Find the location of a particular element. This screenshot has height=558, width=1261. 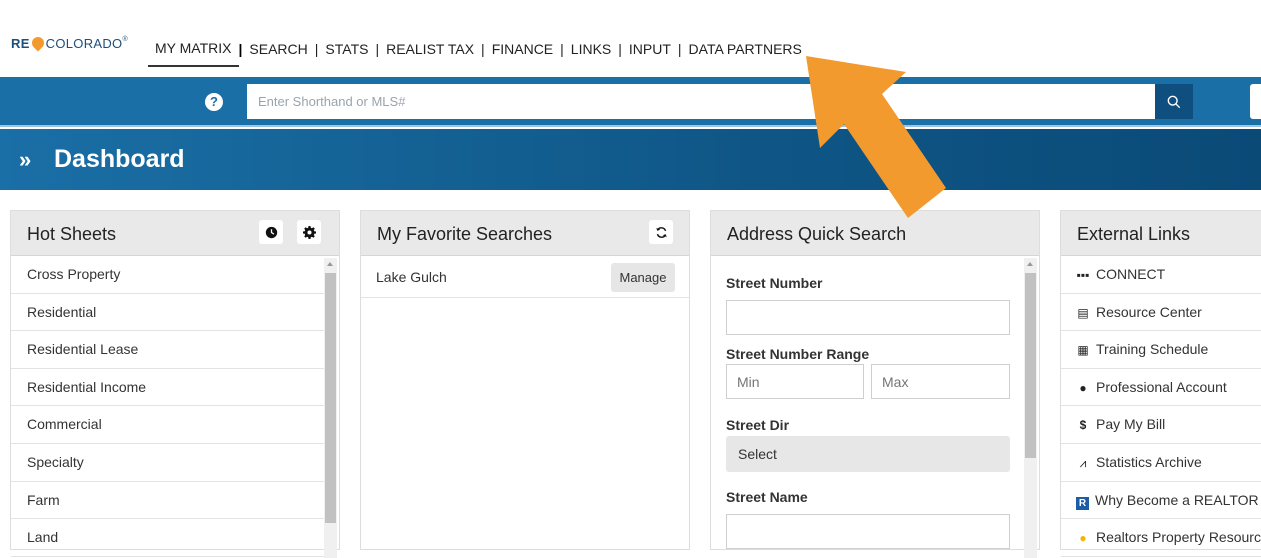

panel-title: My Favorite Searches is located at coordinates (465, 234).